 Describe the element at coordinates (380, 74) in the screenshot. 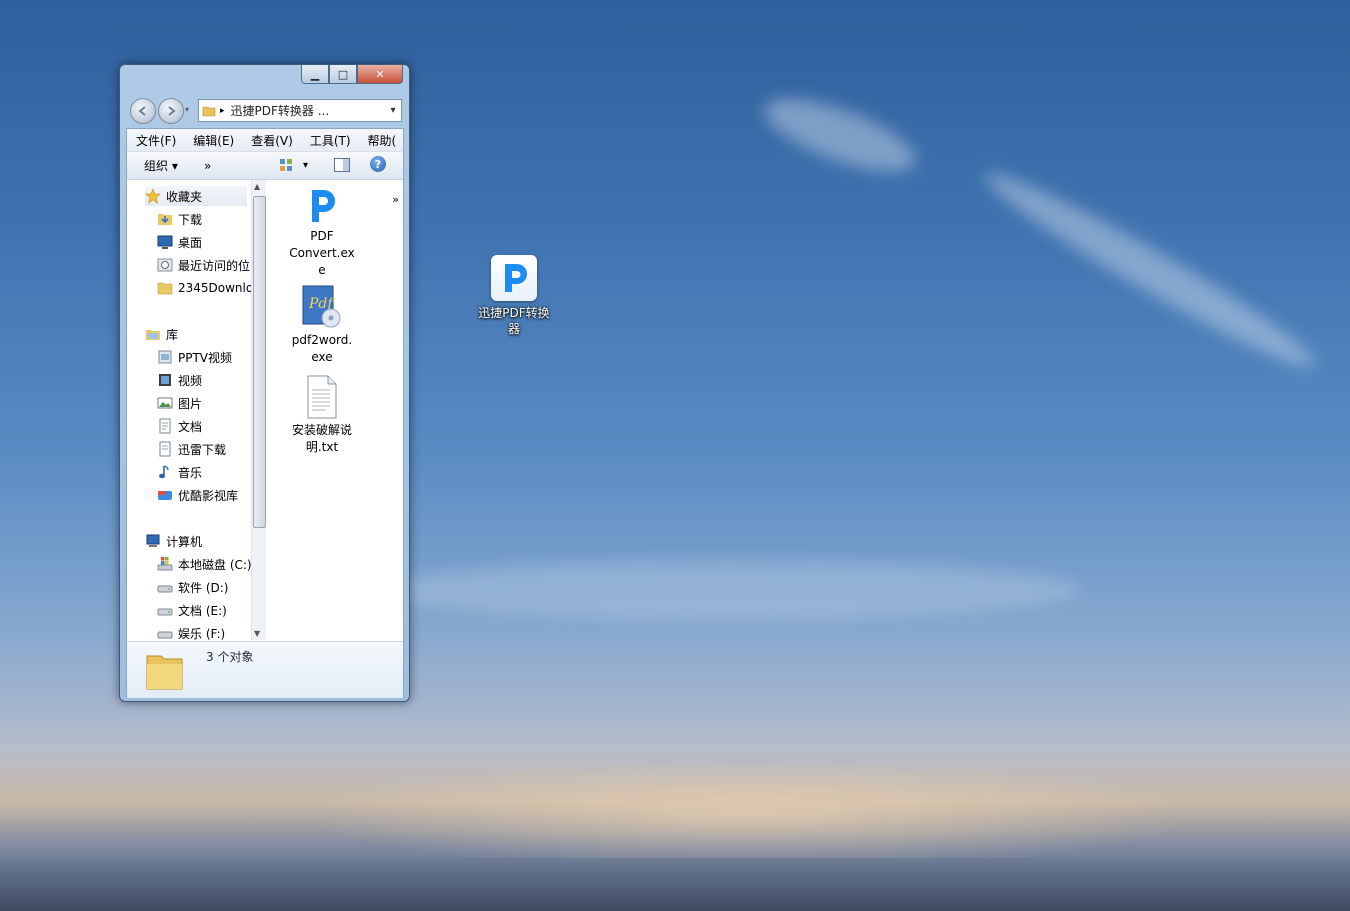

I see `close-button: ✕` at that location.